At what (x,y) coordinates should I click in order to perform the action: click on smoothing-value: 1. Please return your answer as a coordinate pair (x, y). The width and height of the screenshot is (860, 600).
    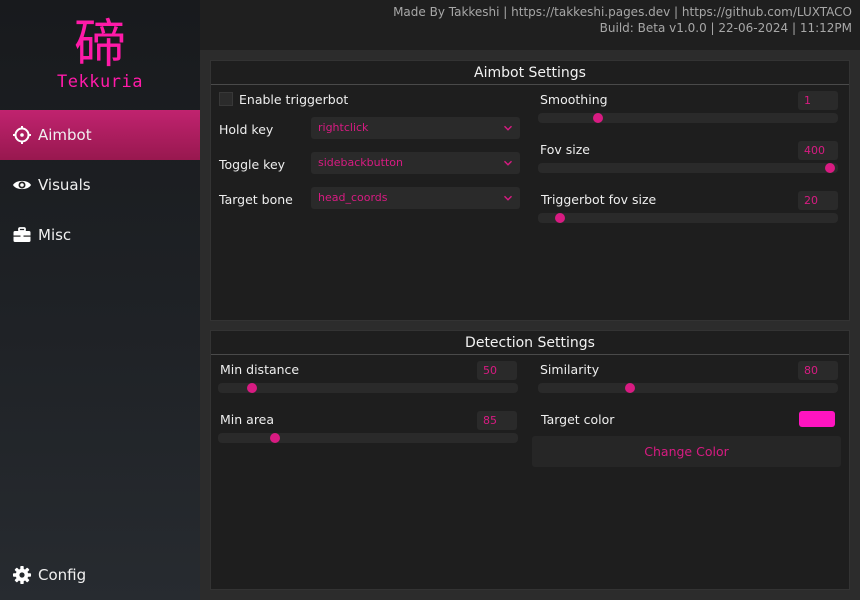
    Looking at the image, I should click on (818, 100).